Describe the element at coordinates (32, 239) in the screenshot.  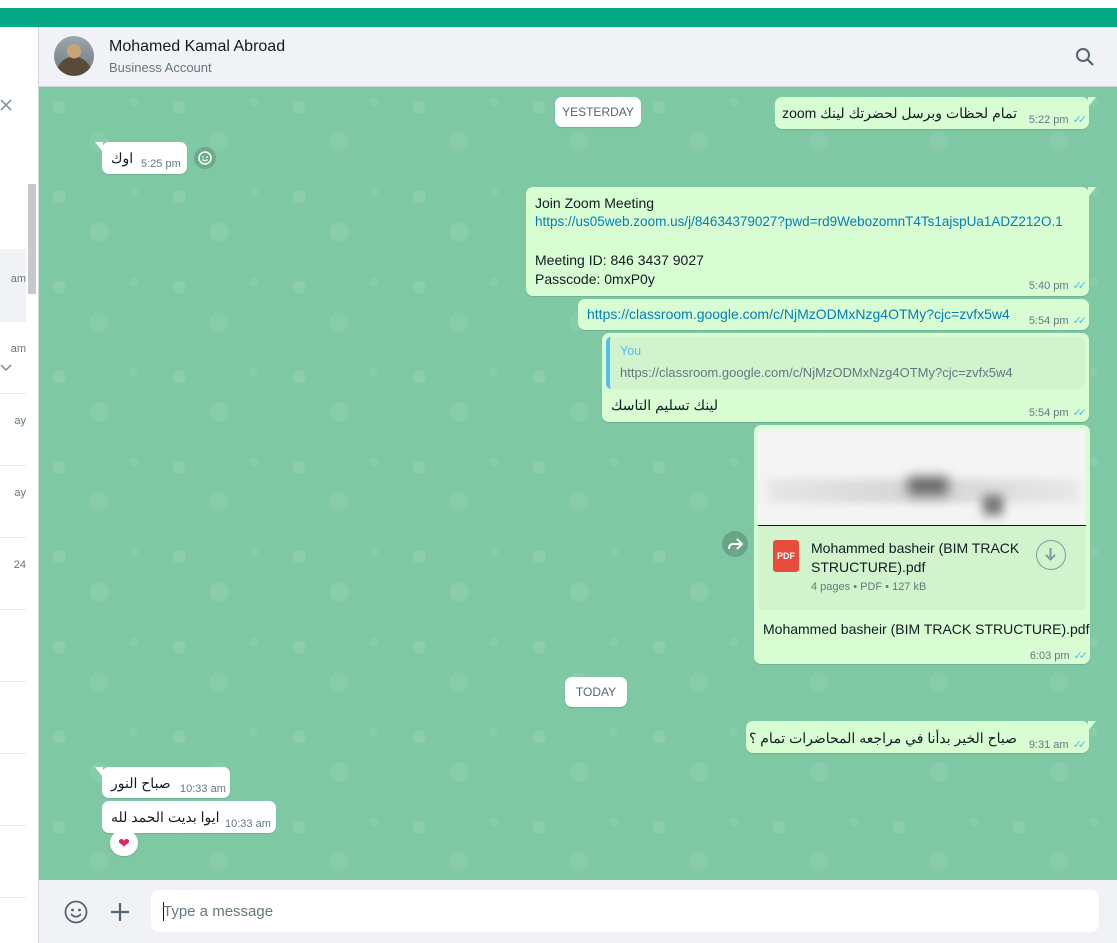
I see `sidebar-scrollbar` at that location.